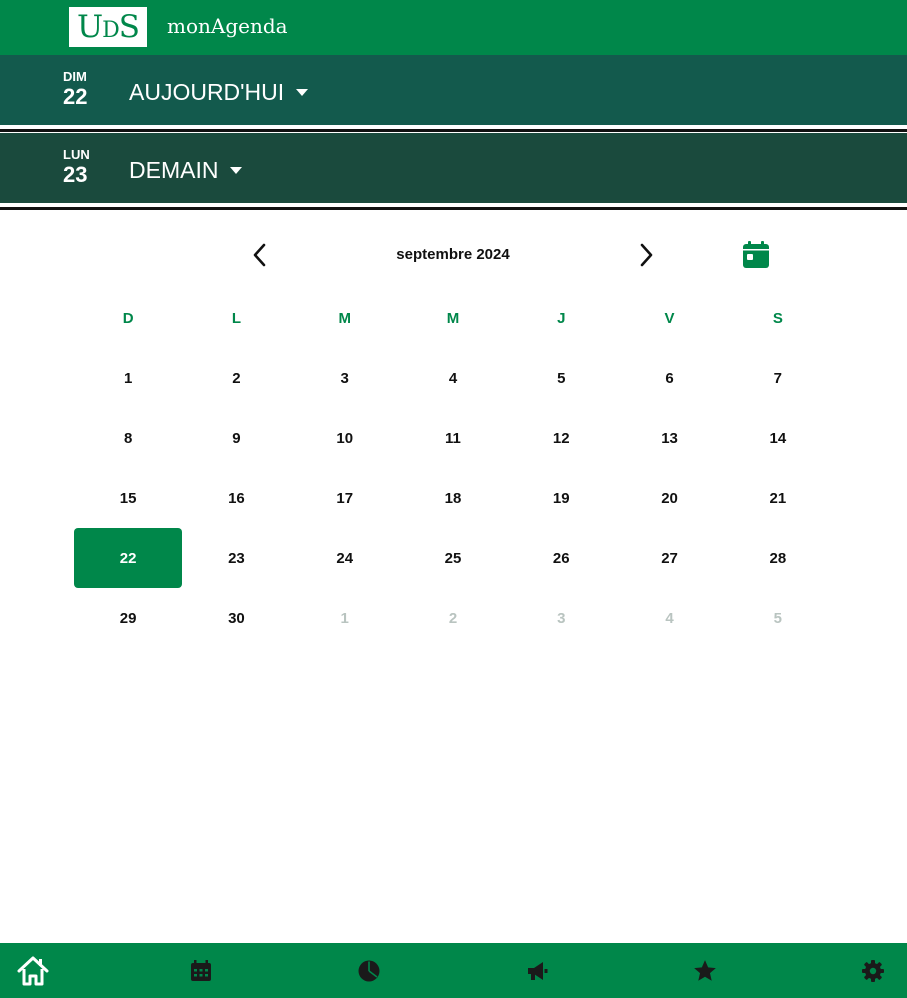  I want to click on tomorrow-dropdown: DEMAIN, so click(186, 170).